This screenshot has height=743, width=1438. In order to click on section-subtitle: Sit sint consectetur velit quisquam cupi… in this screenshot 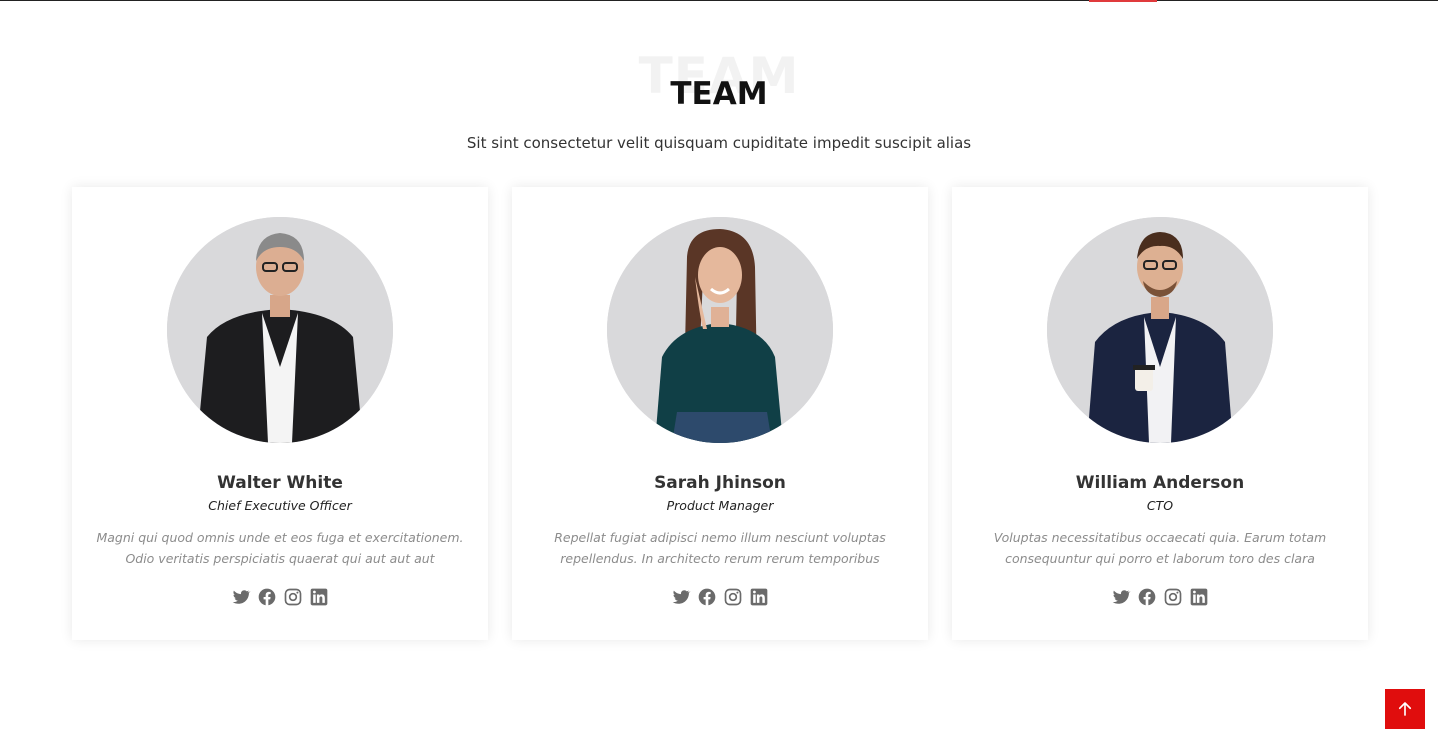, I will do `click(719, 143)`.